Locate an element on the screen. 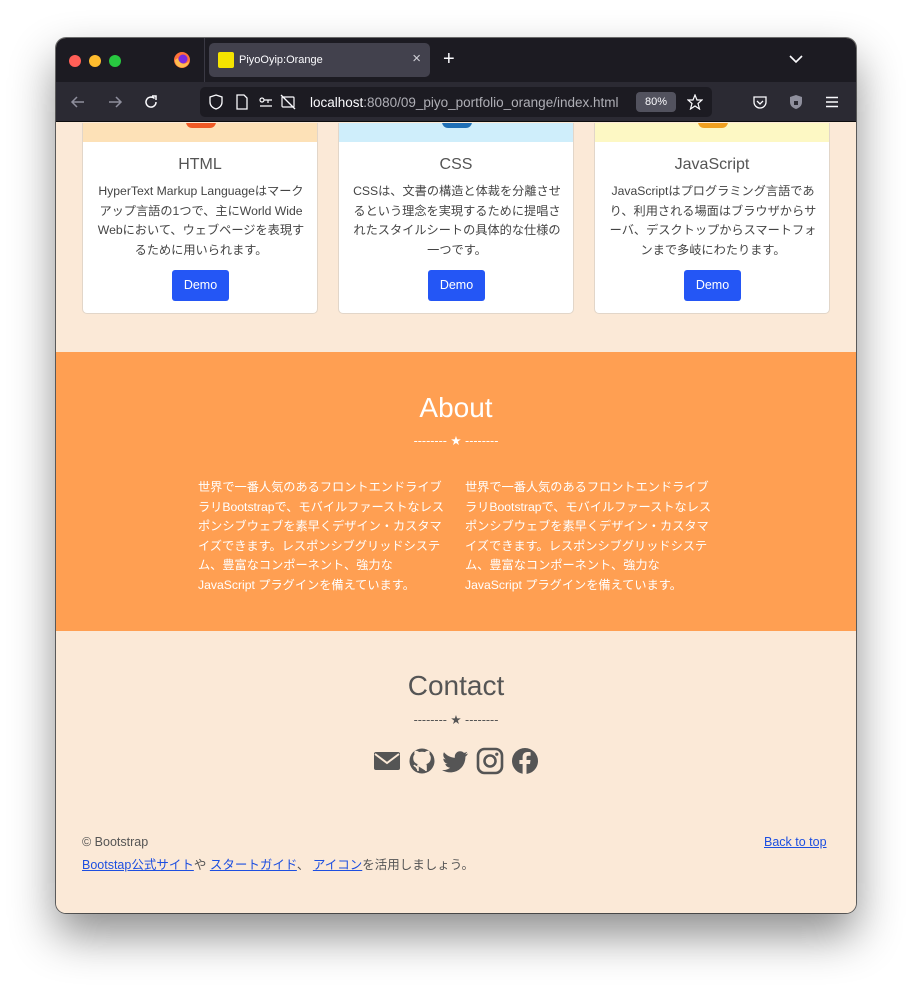 The height and width of the screenshot is (987, 912). footer-sep-1: や is located at coordinates (200, 865).